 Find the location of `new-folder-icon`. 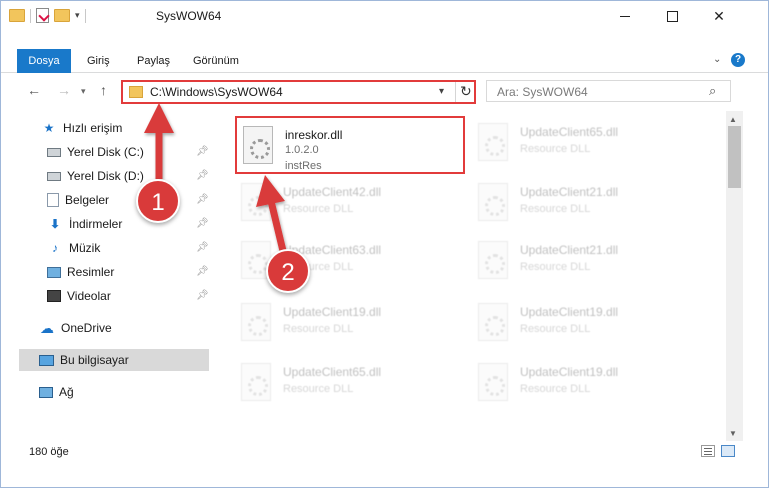

new-folder-icon is located at coordinates (62, 15).